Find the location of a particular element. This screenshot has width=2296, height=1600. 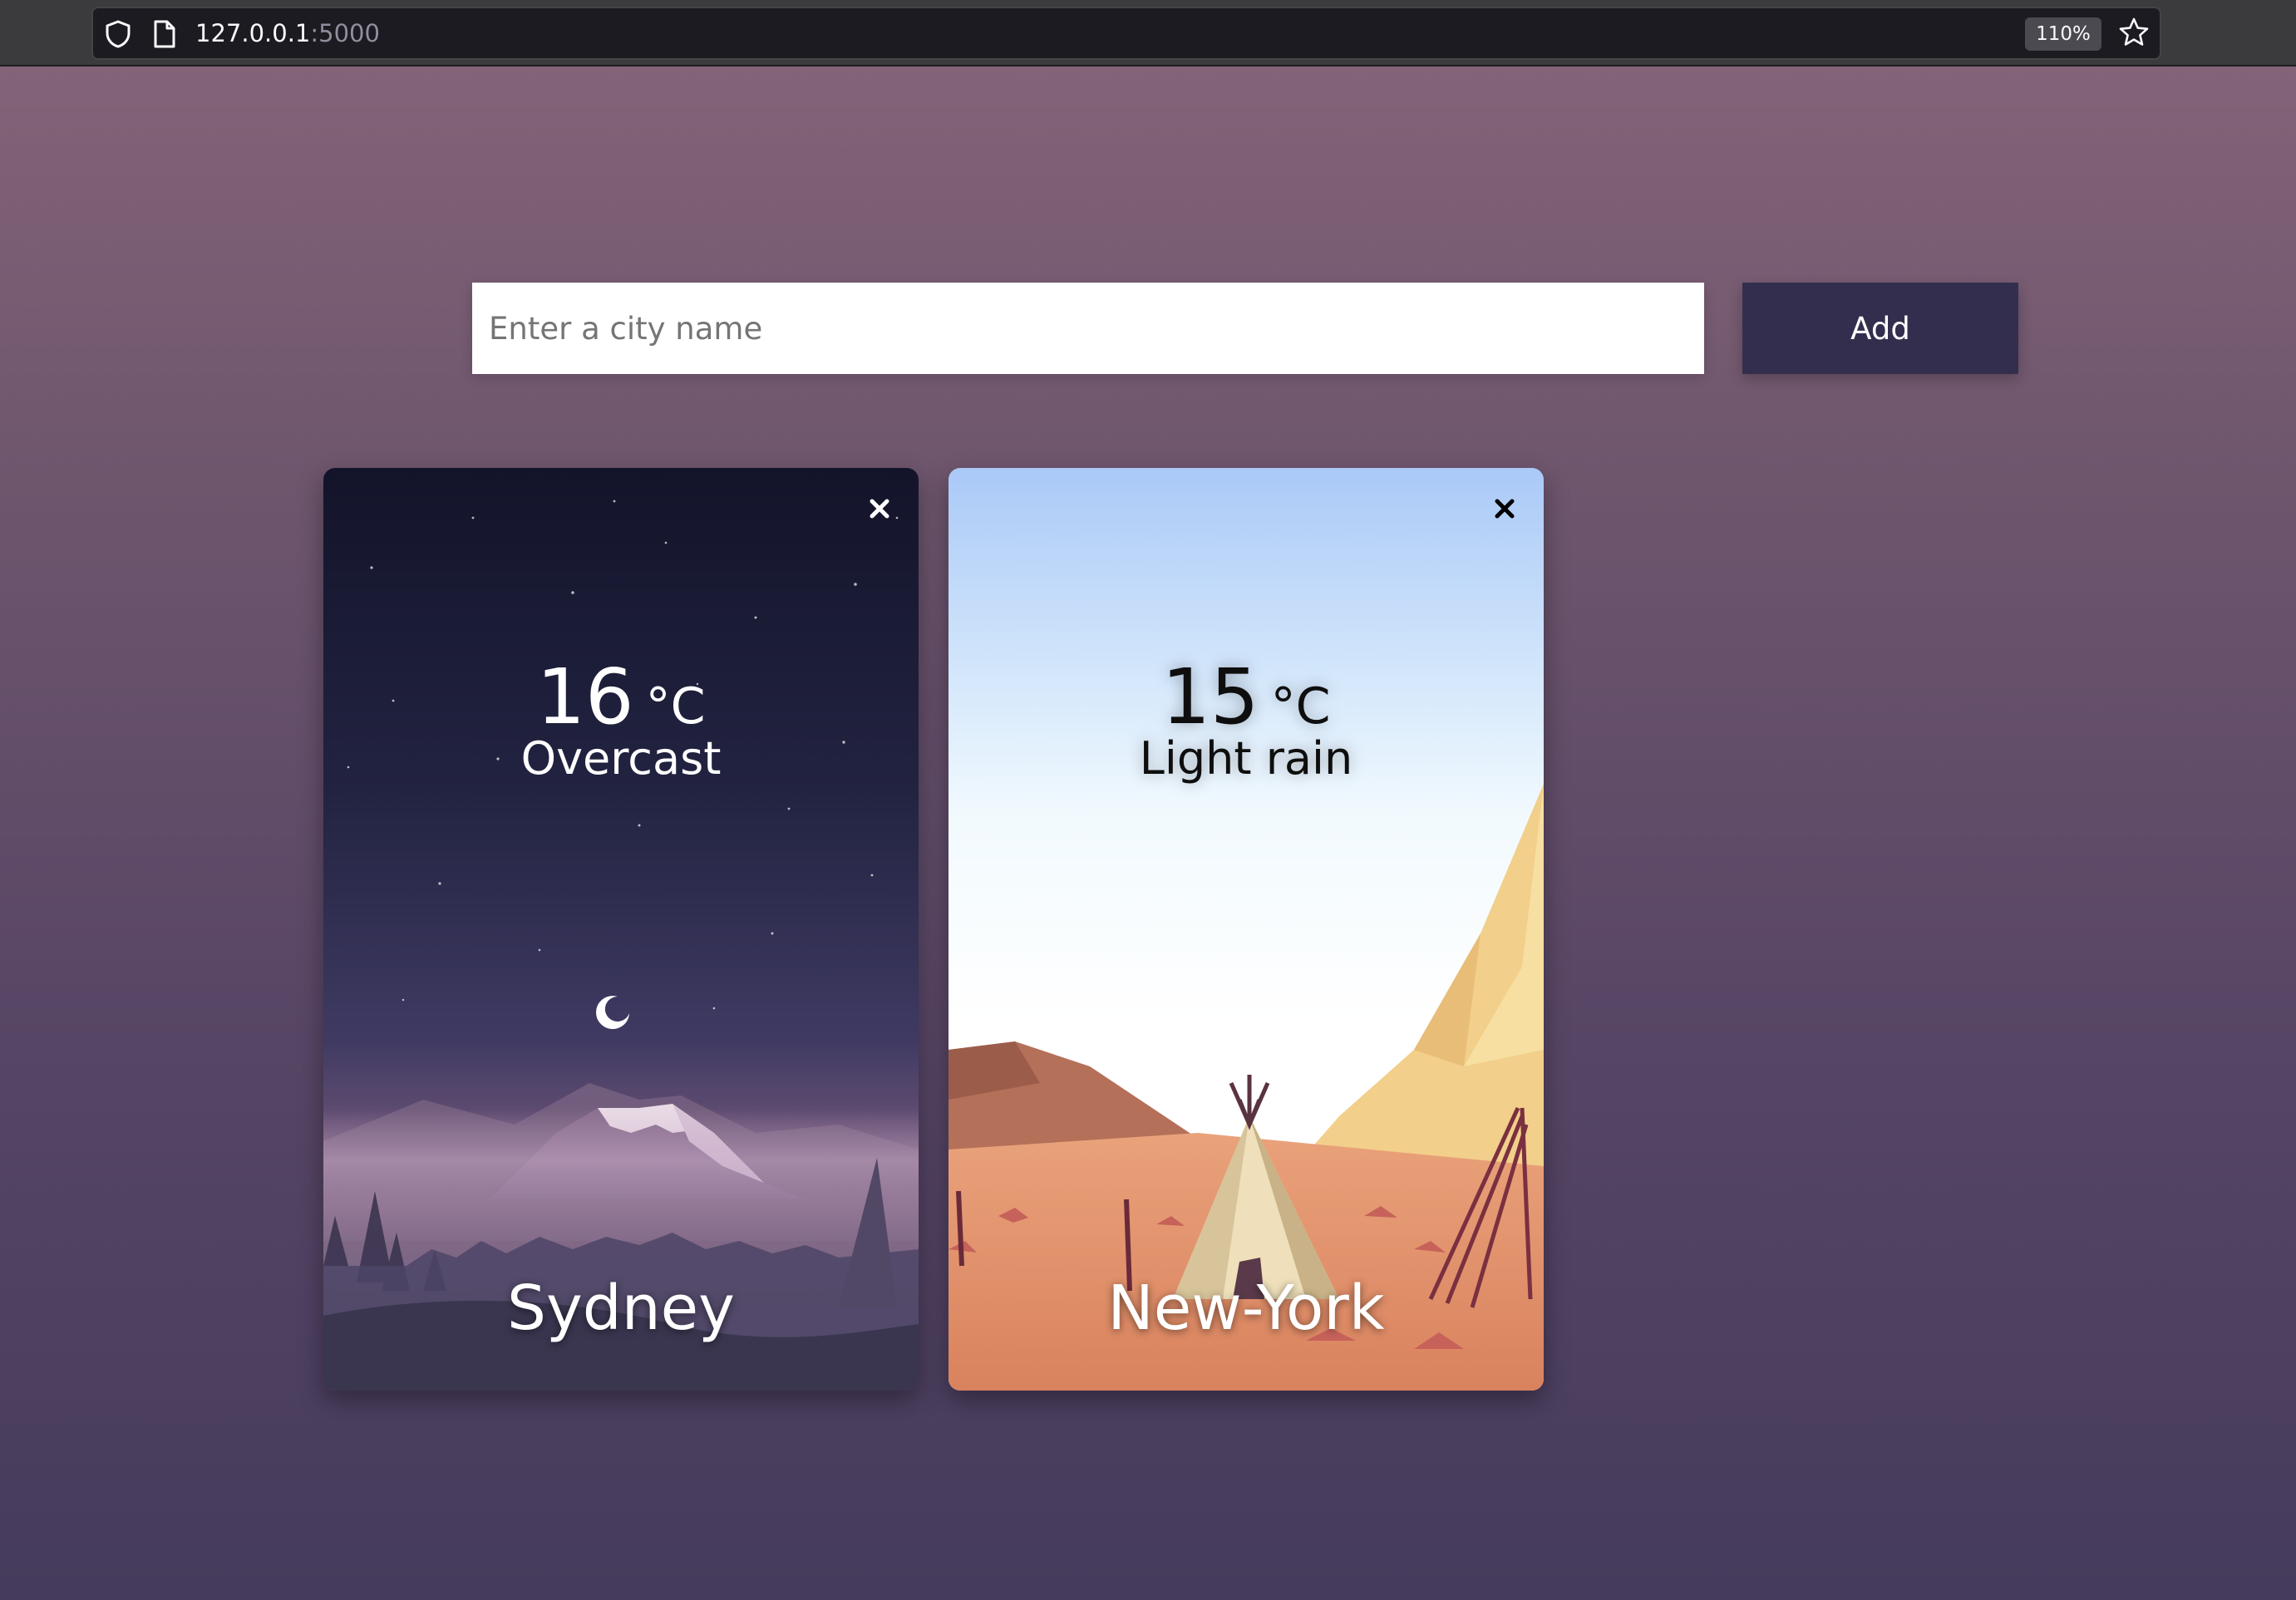

browser-toolbar: 127.0.0.1:5000 110% is located at coordinates (1148, 33).